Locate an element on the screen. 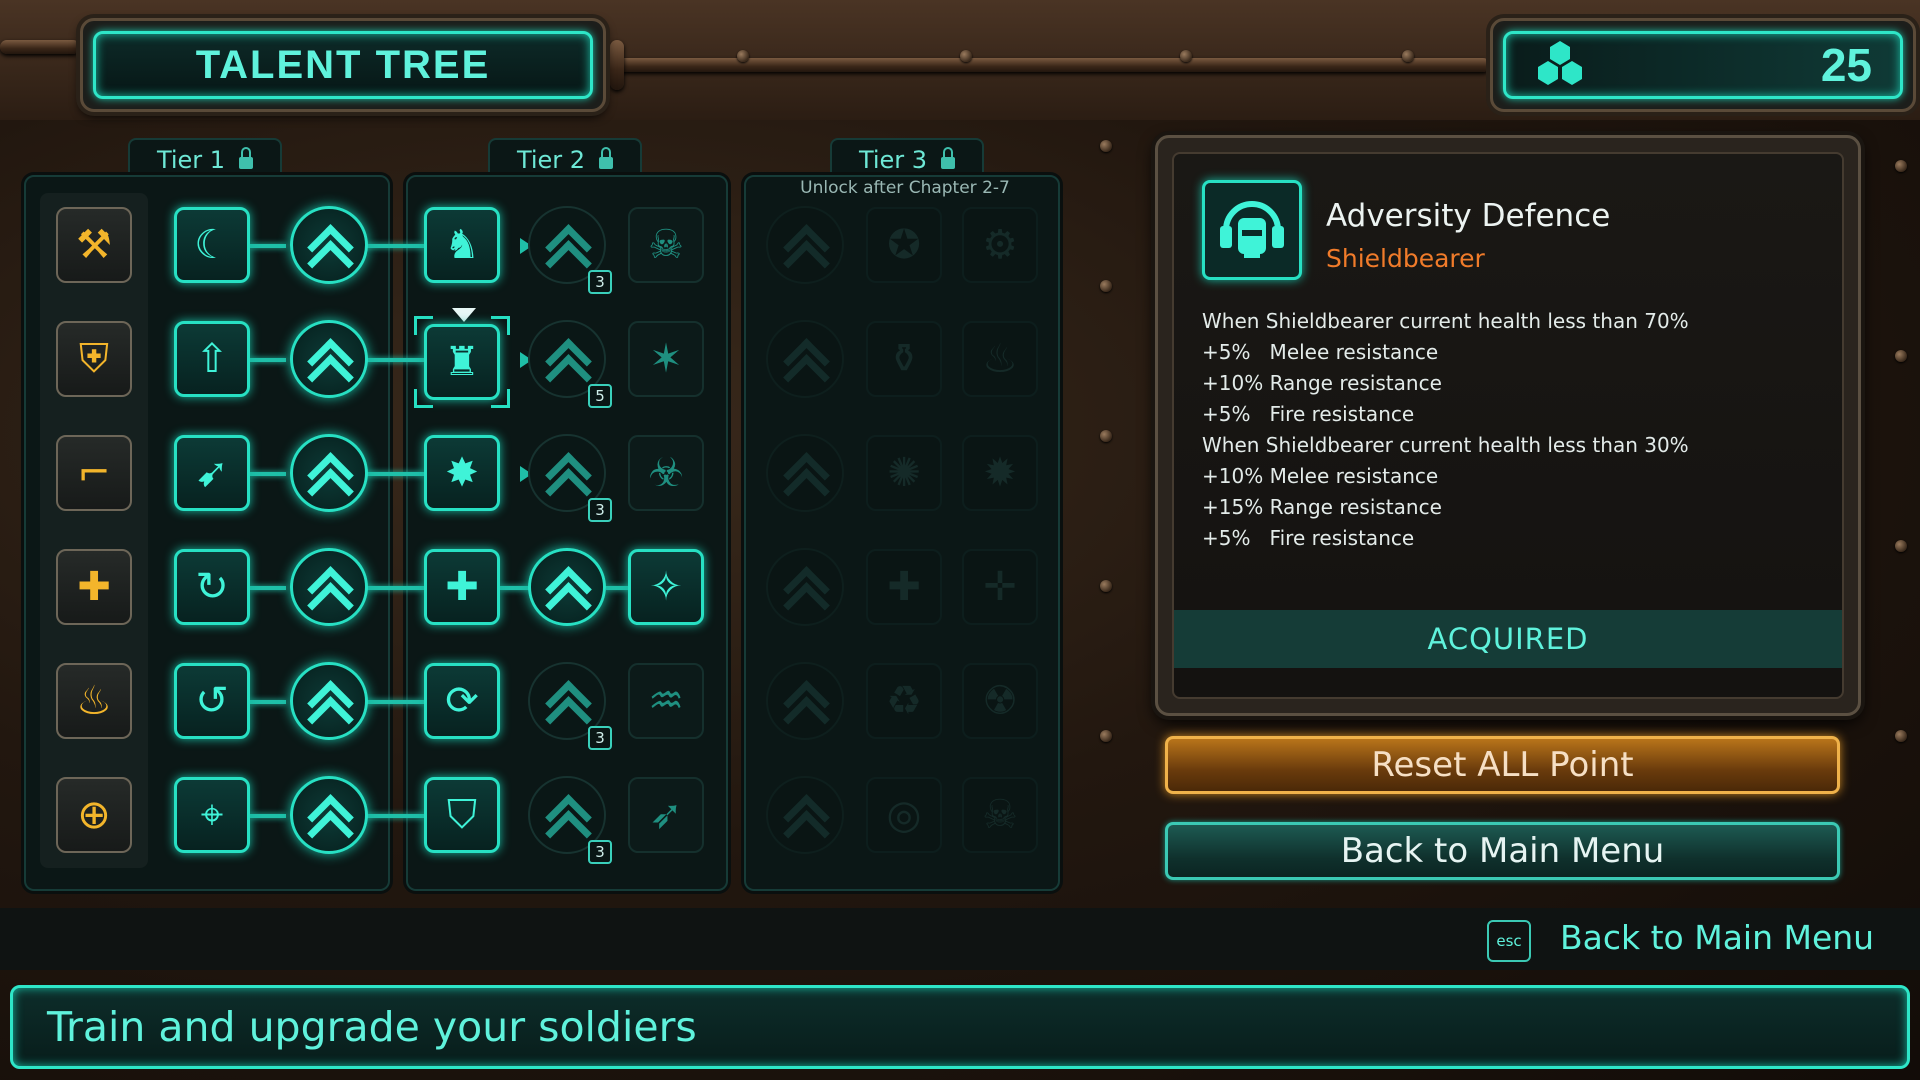 This screenshot has width=1920, height=1080. esc-hint-label: Back to Main Menu is located at coordinates (1717, 937).